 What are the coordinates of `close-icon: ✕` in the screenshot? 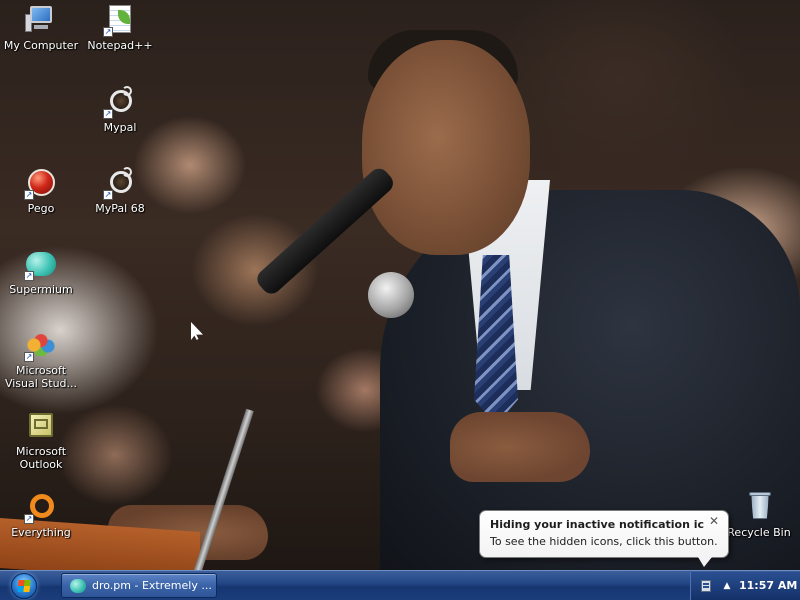 It's located at (714, 521).